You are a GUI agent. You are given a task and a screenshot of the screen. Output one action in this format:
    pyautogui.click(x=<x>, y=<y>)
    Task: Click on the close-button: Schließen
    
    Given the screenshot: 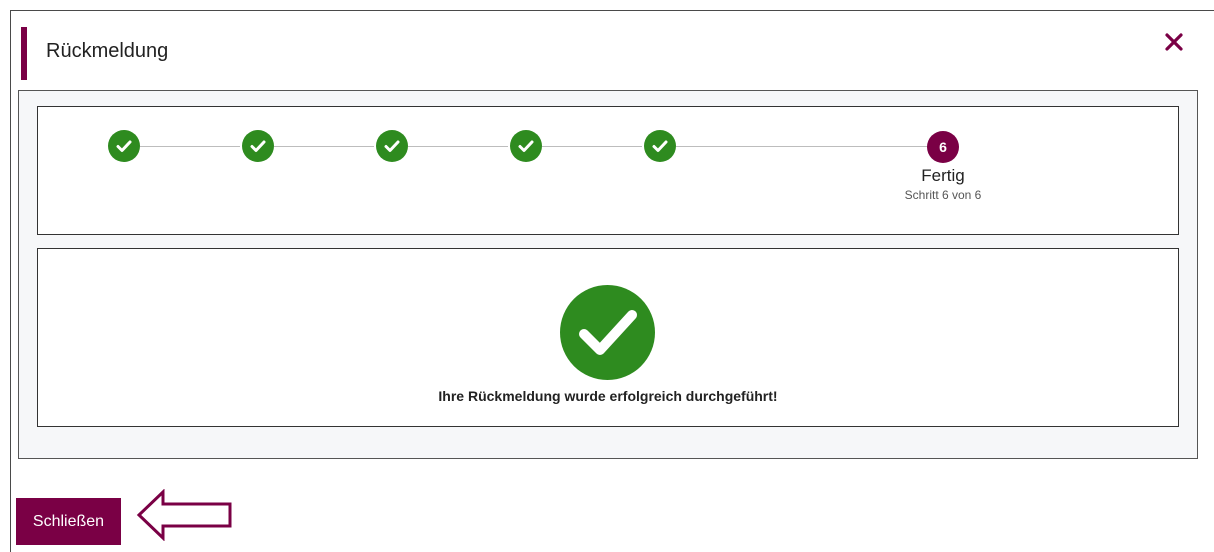 What is the action you would take?
    pyautogui.click(x=68, y=521)
    